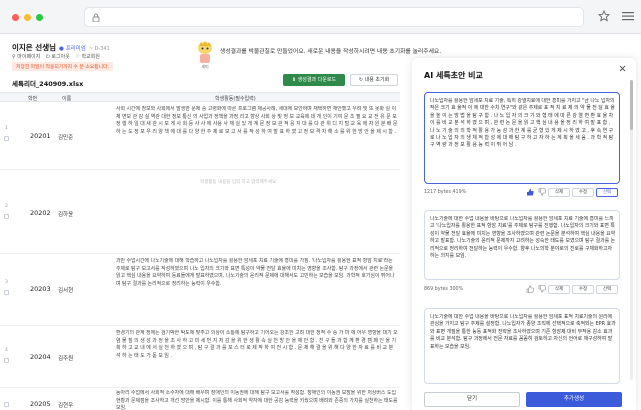  I want to click on user-name: 이지은 선생님, so click(34, 47).